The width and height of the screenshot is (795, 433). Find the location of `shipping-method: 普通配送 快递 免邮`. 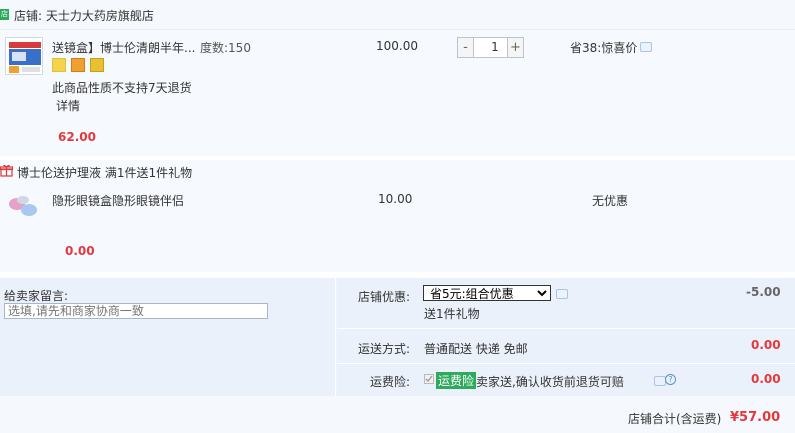

shipping-method: 普通配送 快递 免邮 is located at coordinates (476, 348).